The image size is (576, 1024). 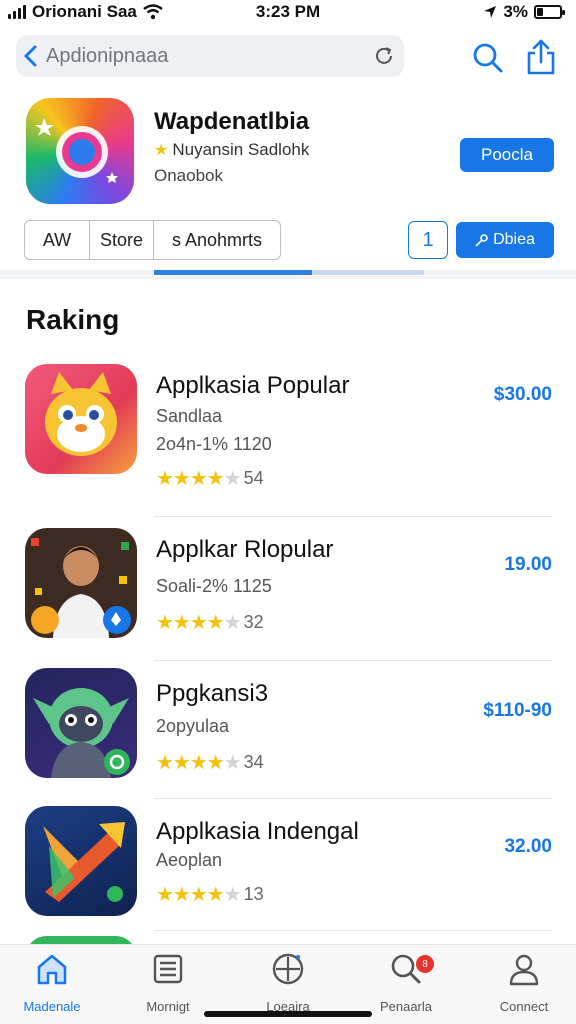 I want to click on nav-explore: Loeaira, so click(x=288, y=984).